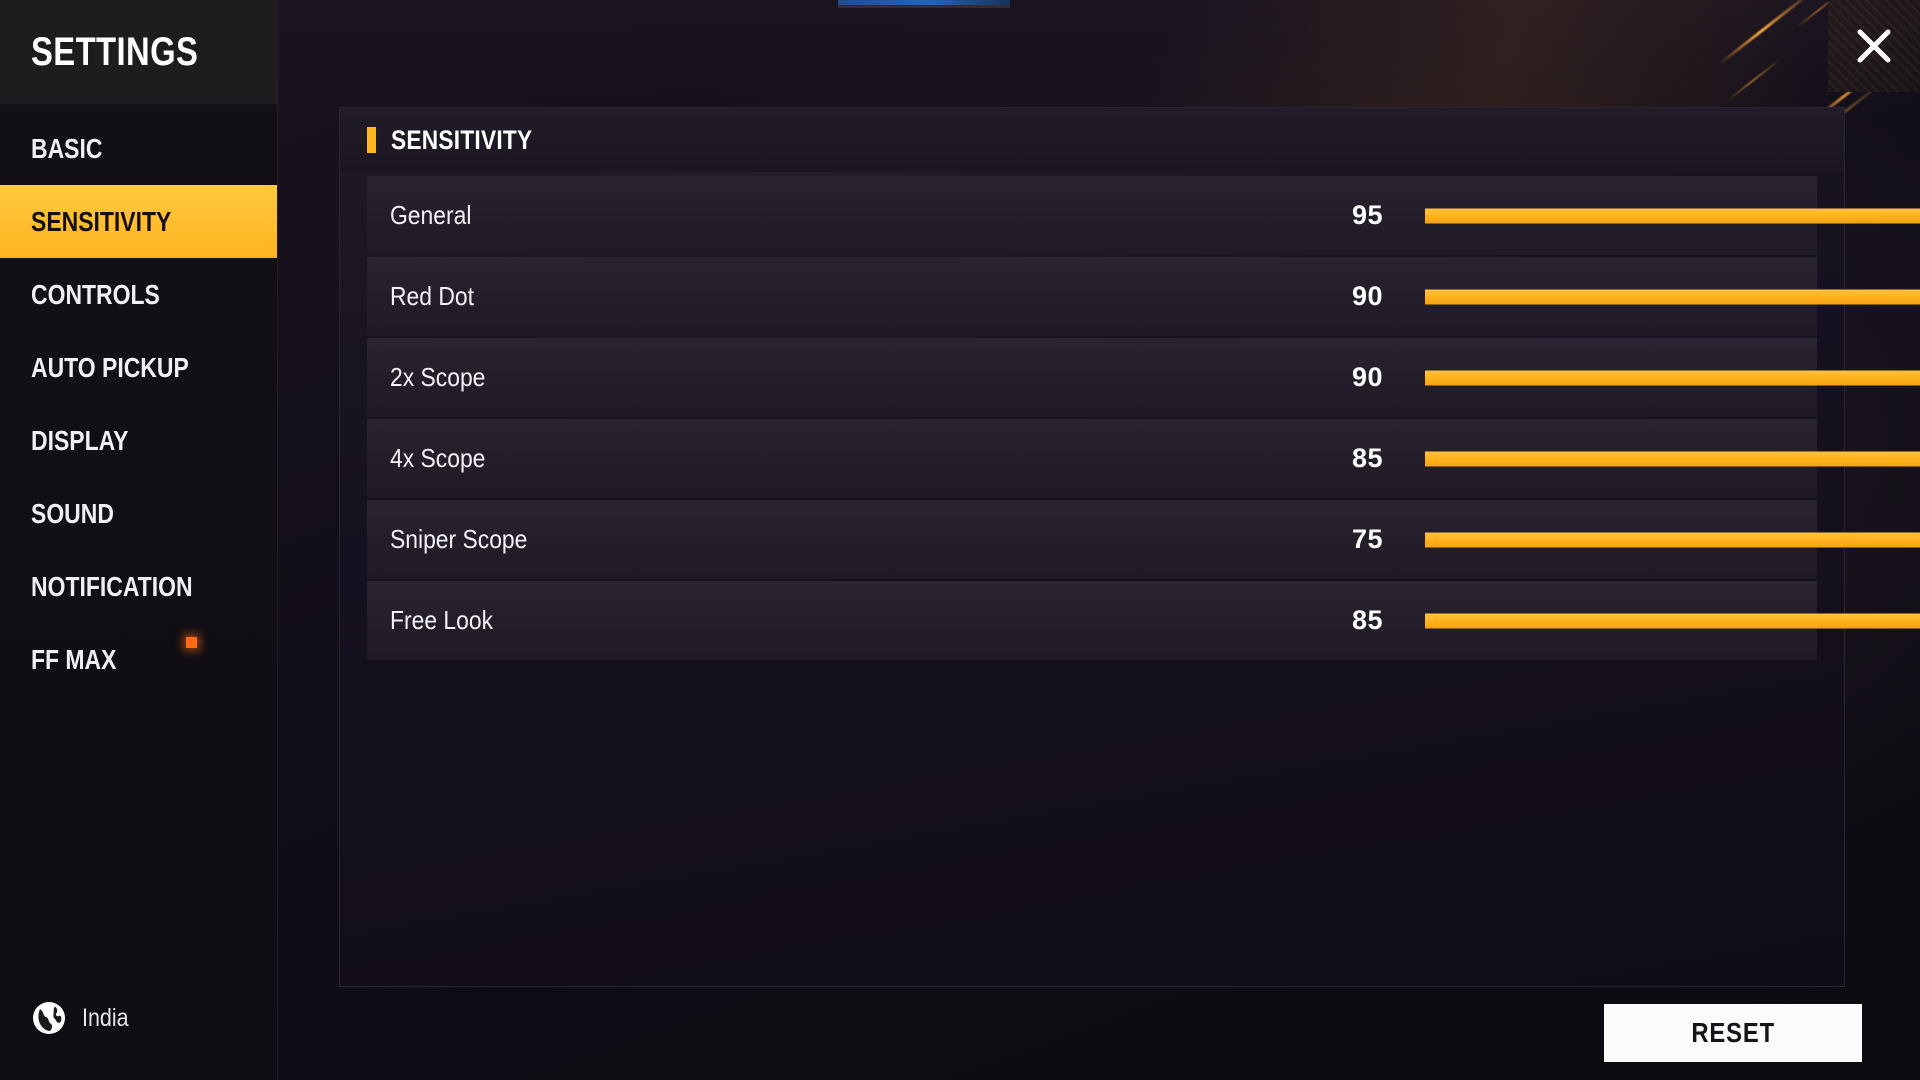 Image resolution: width=1920 pixels, height=1080 pixels. What do you see at coordinates (191, 642) in the screenshot?
I see `notification-dot` at bounding box center [191, 642].